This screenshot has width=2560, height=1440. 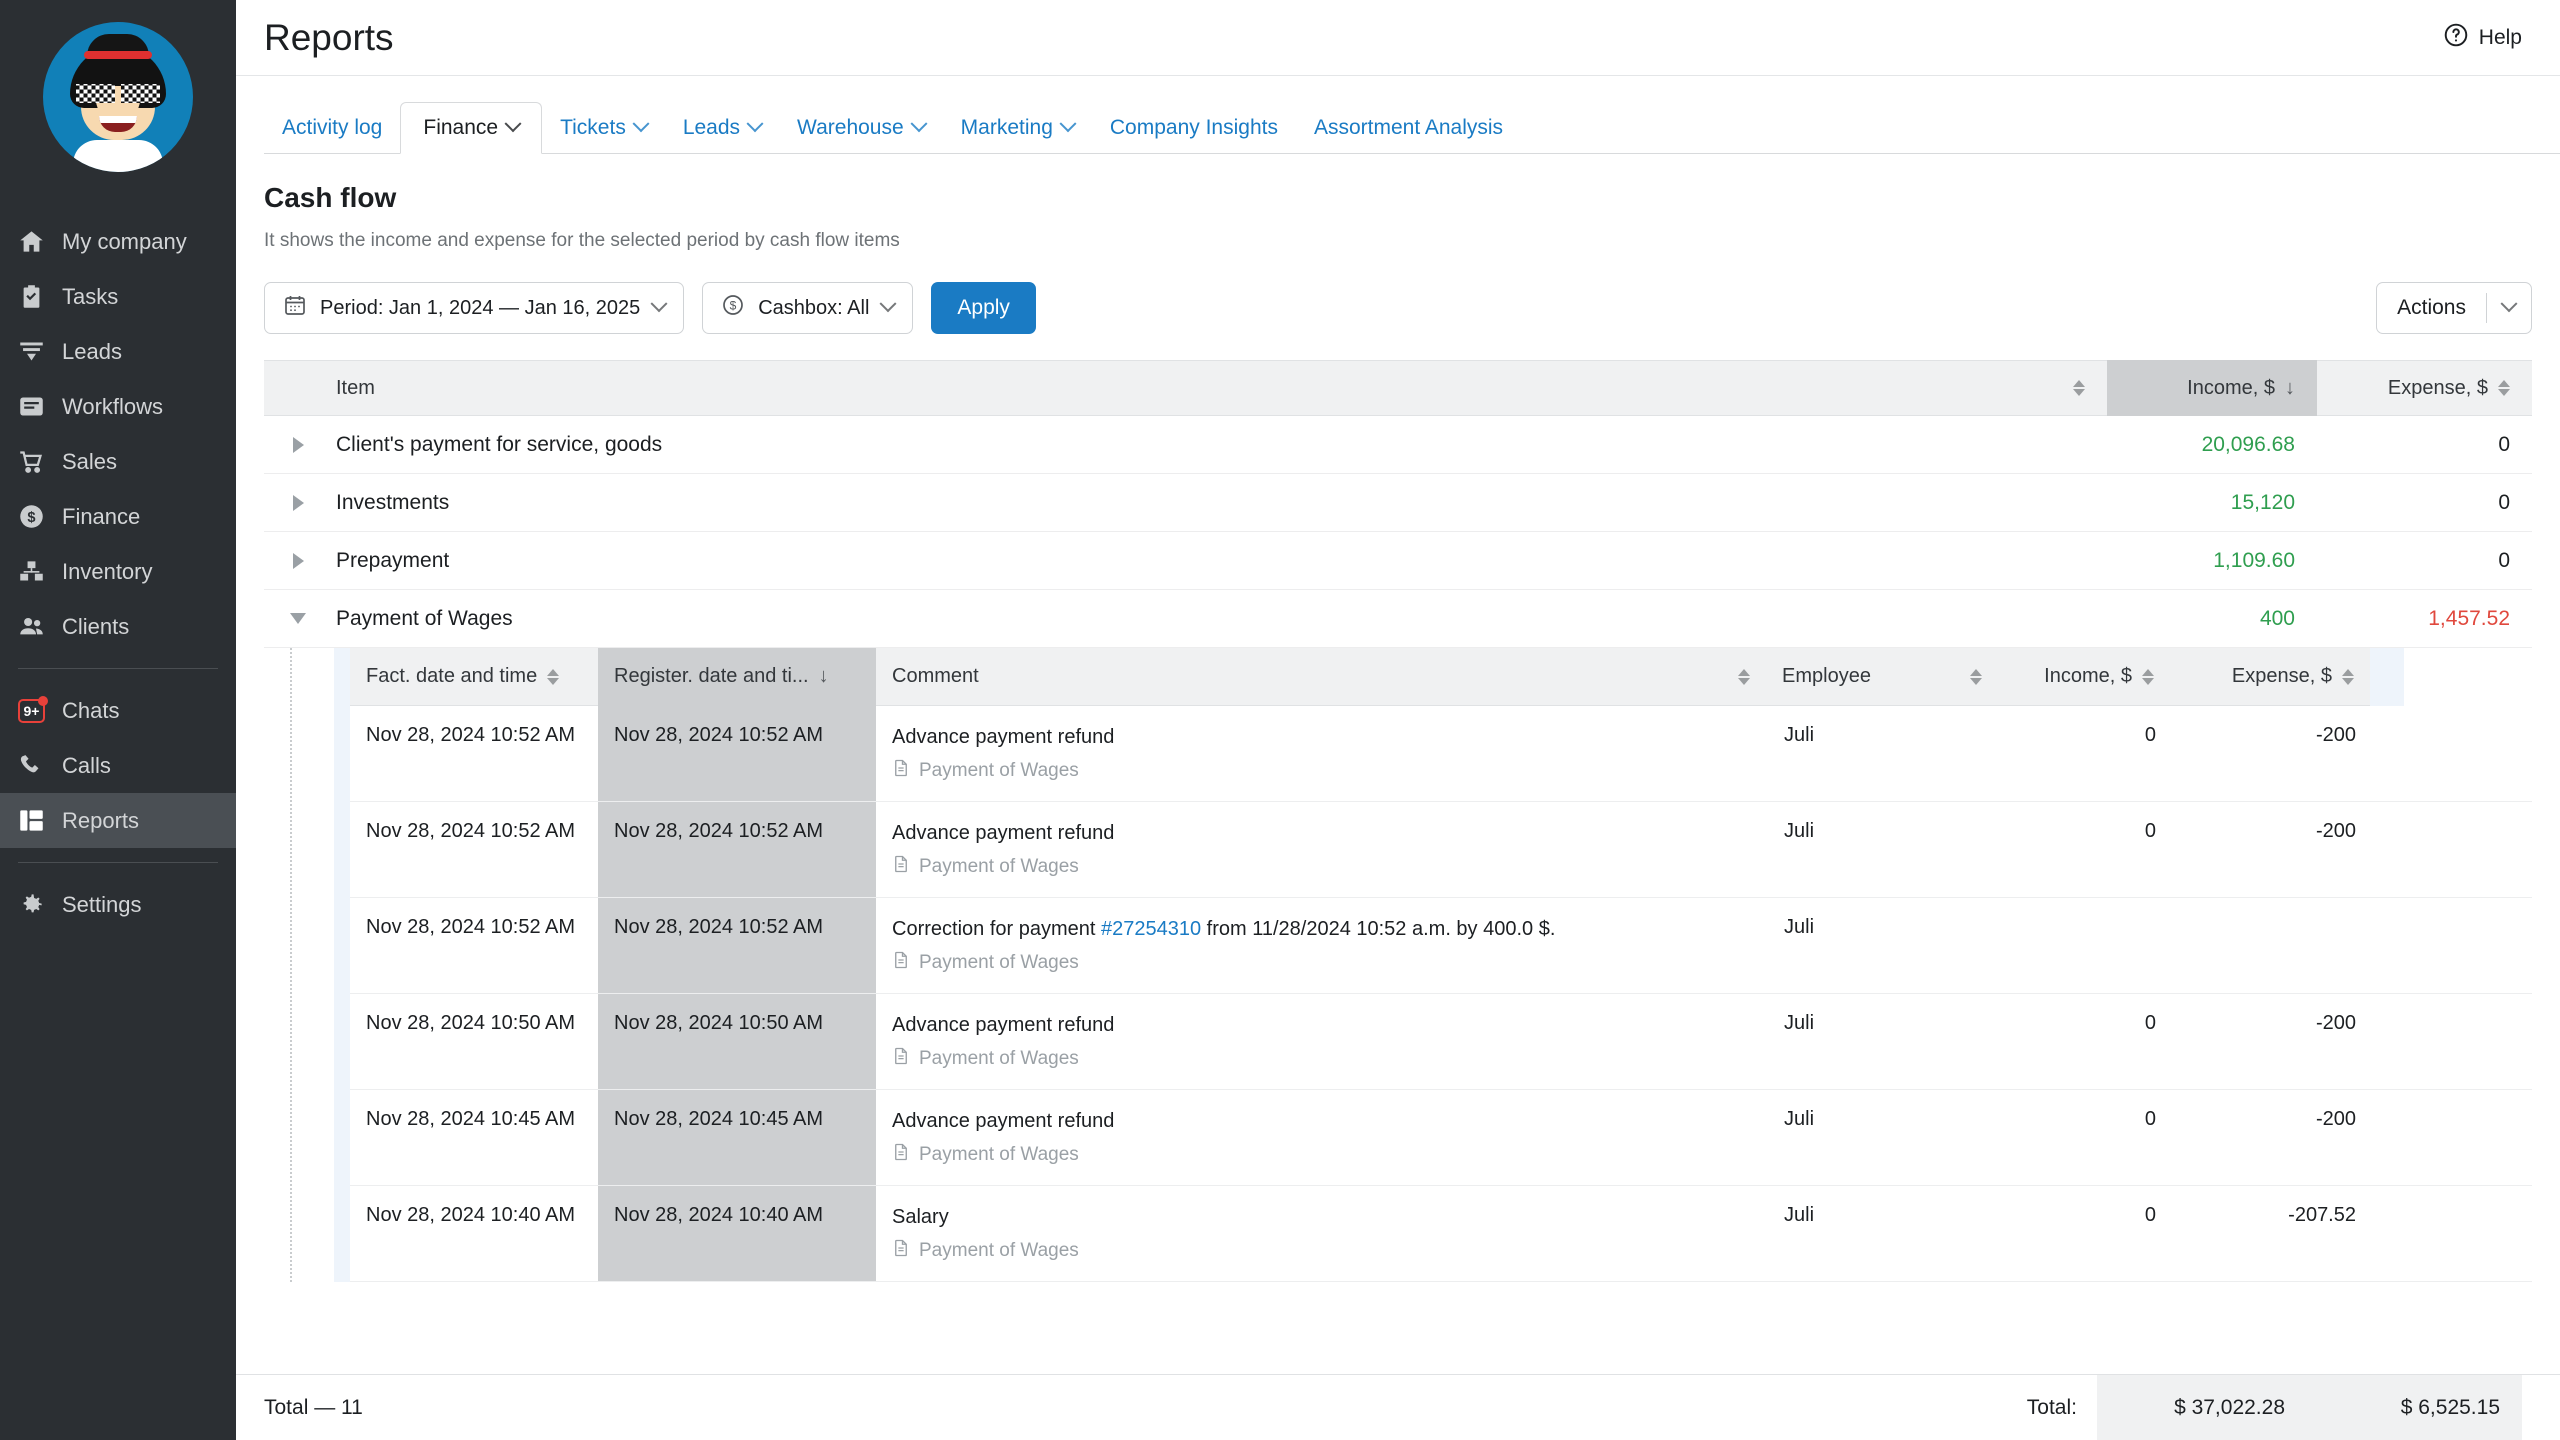 What do you see at coordinates (2212, 388) in the screenshot?
I see `column-header-income: Income, $ ↓` at bounding box center [2212, 388].